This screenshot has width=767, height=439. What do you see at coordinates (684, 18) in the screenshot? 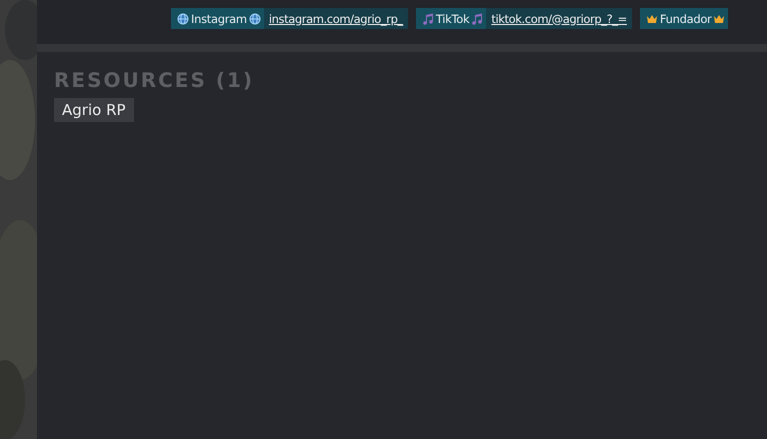
I see `tag-label: Fundador` at bounding box center [684, 18].